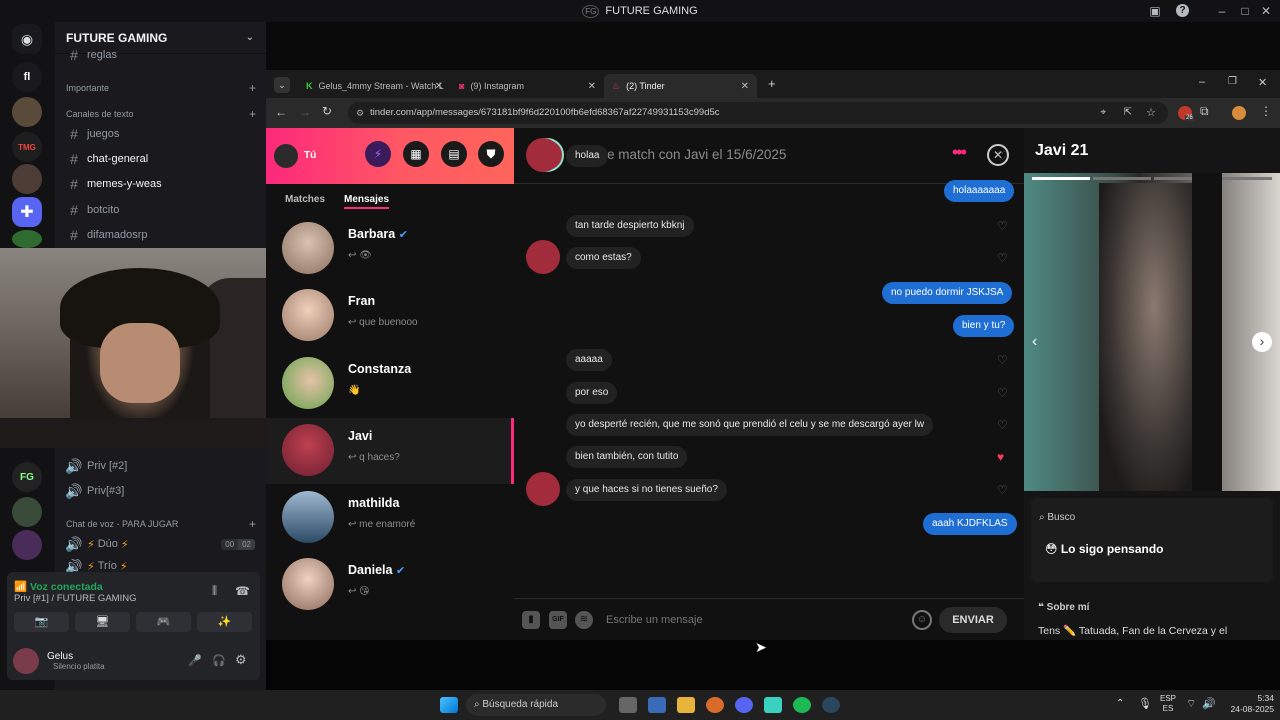 Image resolution: width=1280 pixels, height=720 pixels. Describe the element at coordinates (26, 661) in the screenshot. I see `user-avatar` at that location.